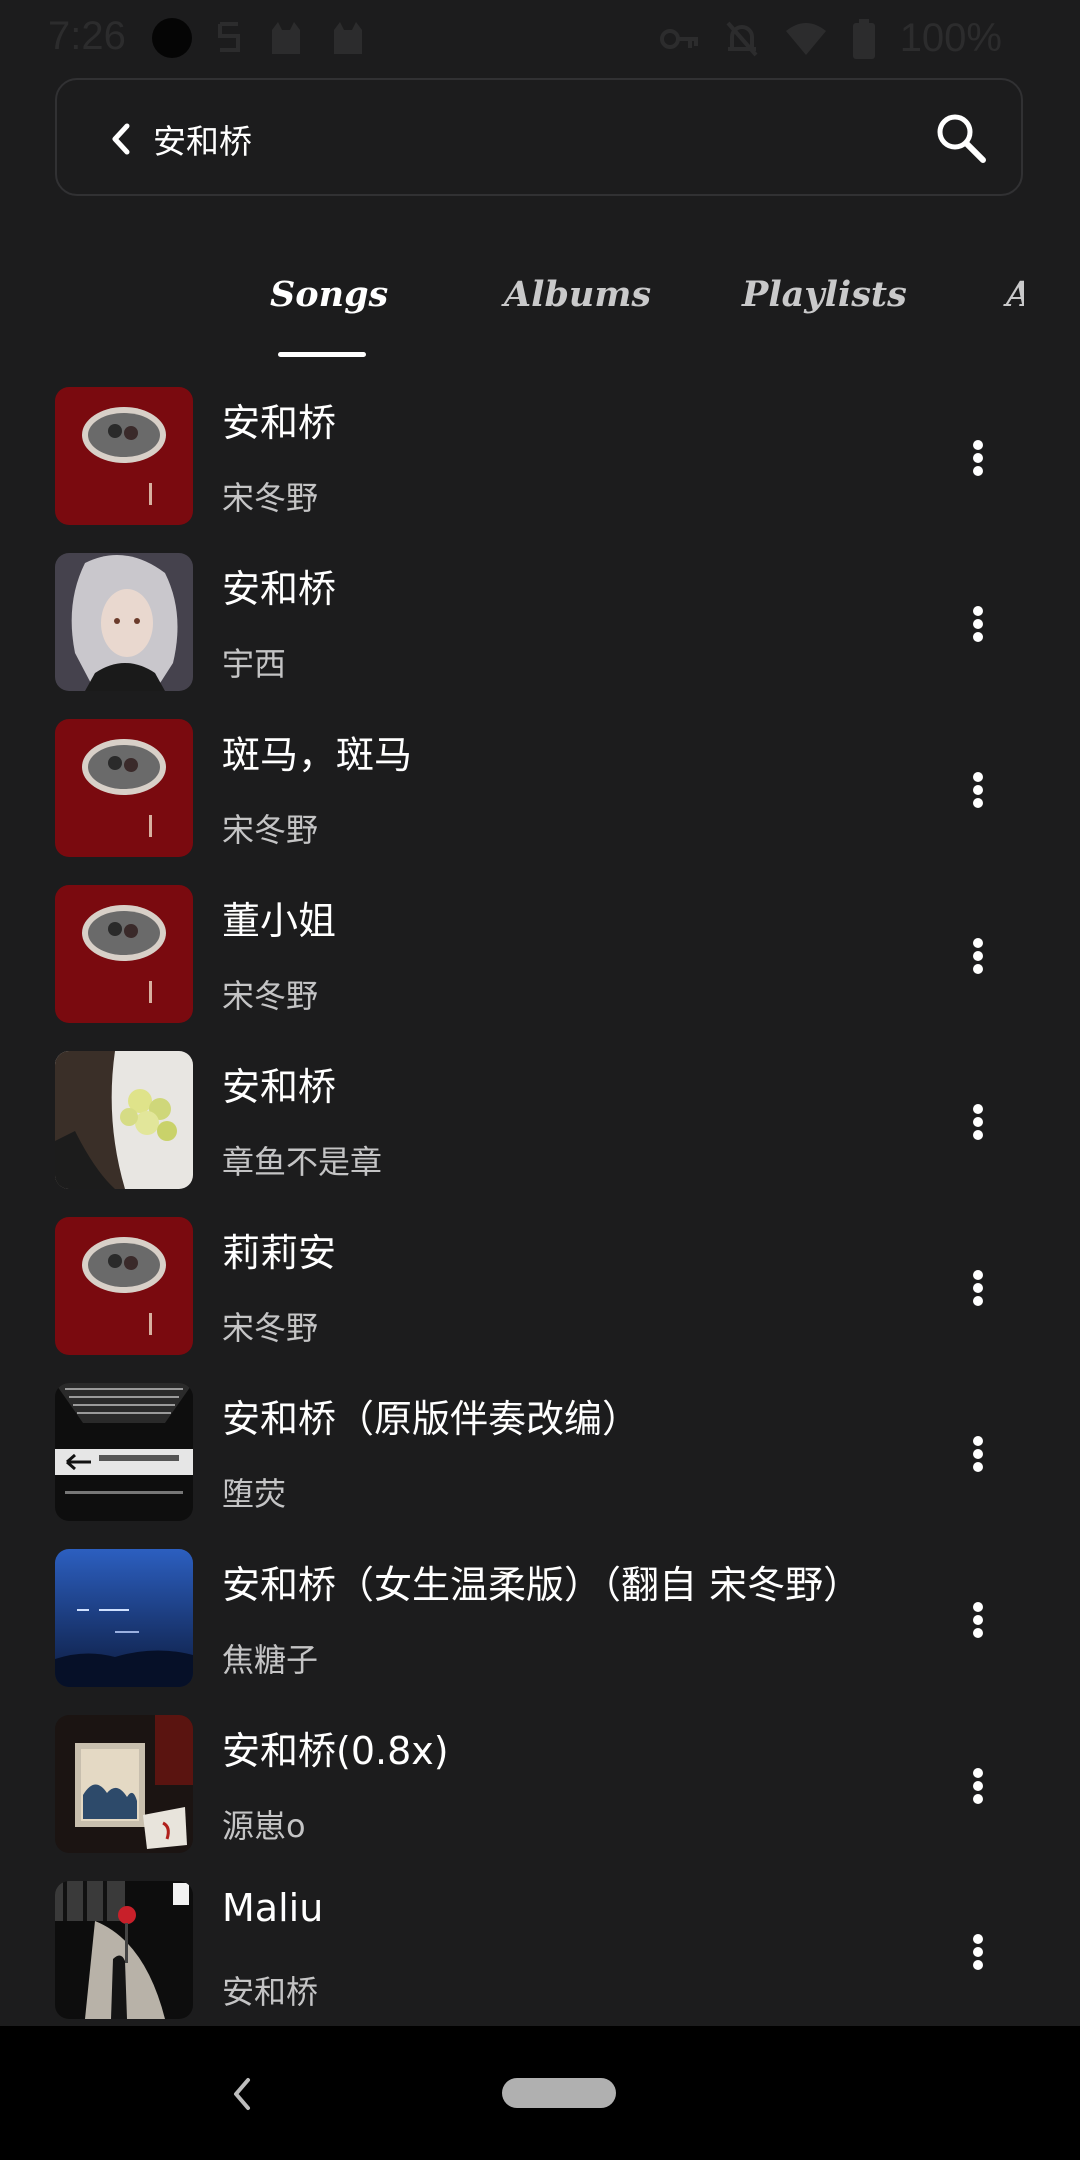 The width and height of the screenshot is (1080, 2160). Describe the element at coordinates (542, 1585) in the screenshot. I see `song-title: 安和桥（女生温柔版）（翻自 宋冬野）` at that location.